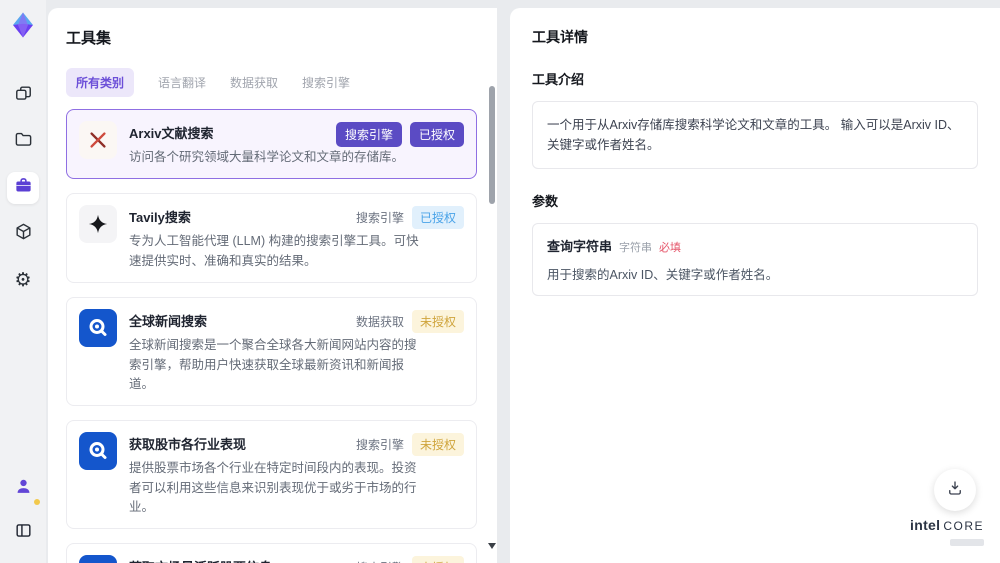 This screenshot has height=563, width=1000. I want to click on intel-core-logo: intel core, so click(947, 534).